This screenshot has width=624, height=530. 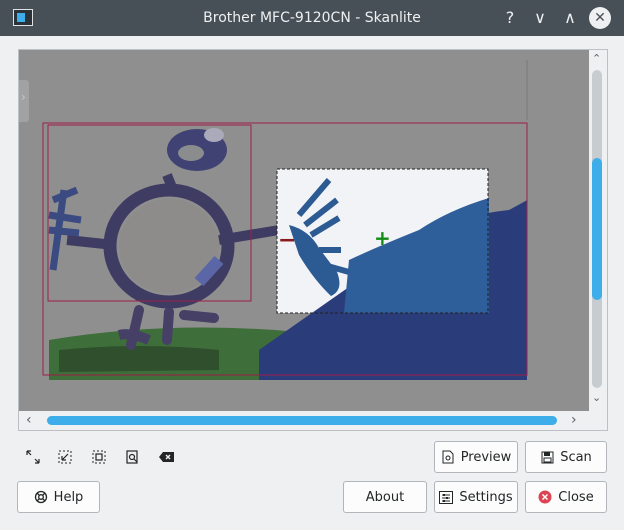 What do you see at coordinates (574, 420) in the screenshot?
I see `scroll-right-icon: ›` at bounding box center [574, 420].